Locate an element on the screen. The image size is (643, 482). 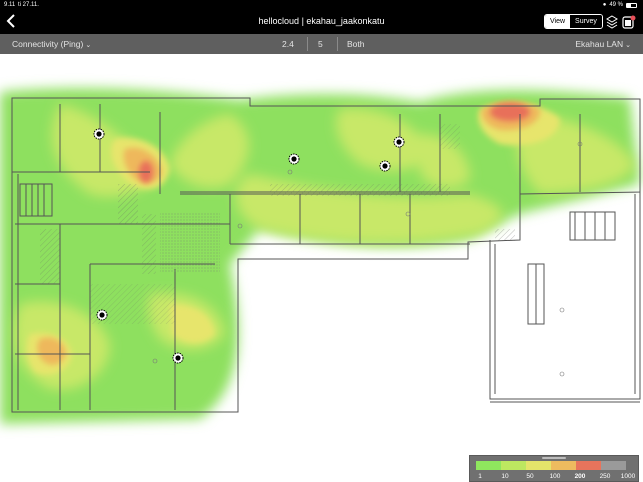
status-bar: 9.11 ti 27.11. ● 49 % is located at coordinates (321, 5).